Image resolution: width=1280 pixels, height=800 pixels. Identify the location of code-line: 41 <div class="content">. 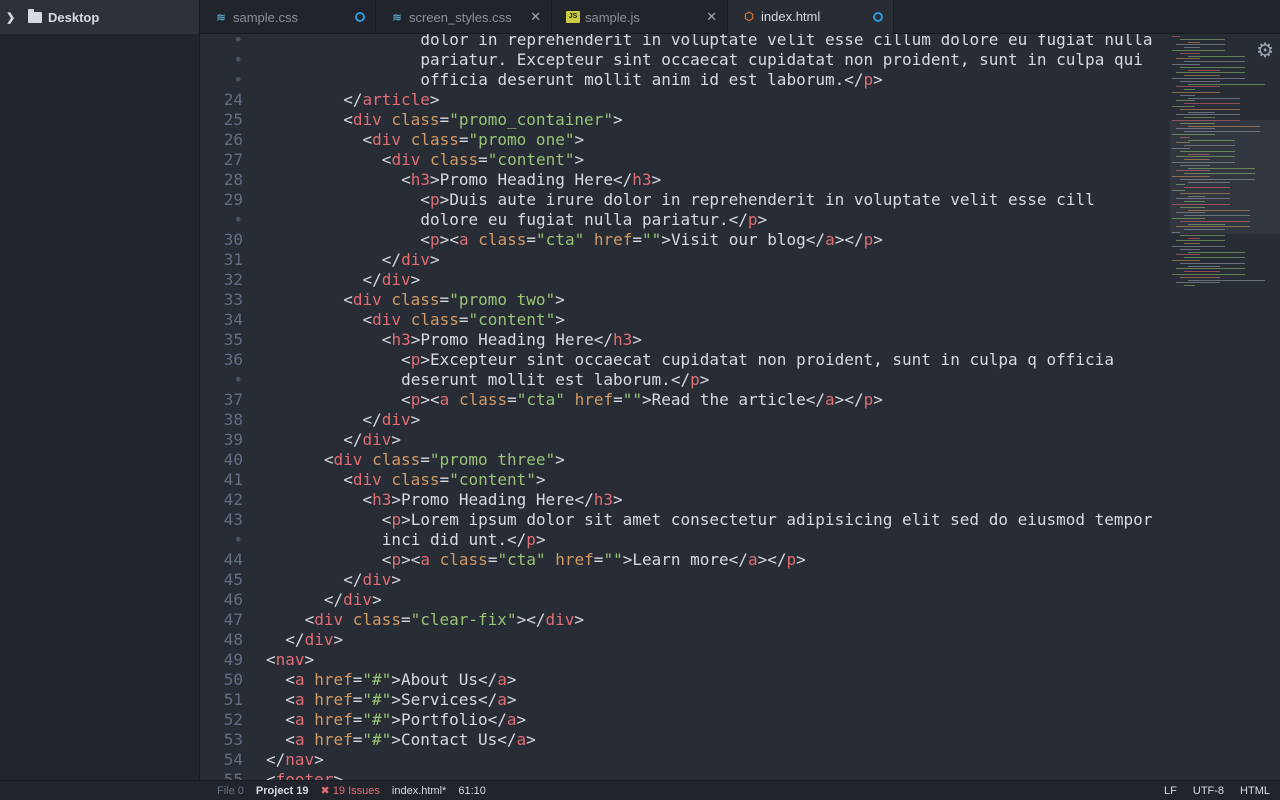
(685, 480).